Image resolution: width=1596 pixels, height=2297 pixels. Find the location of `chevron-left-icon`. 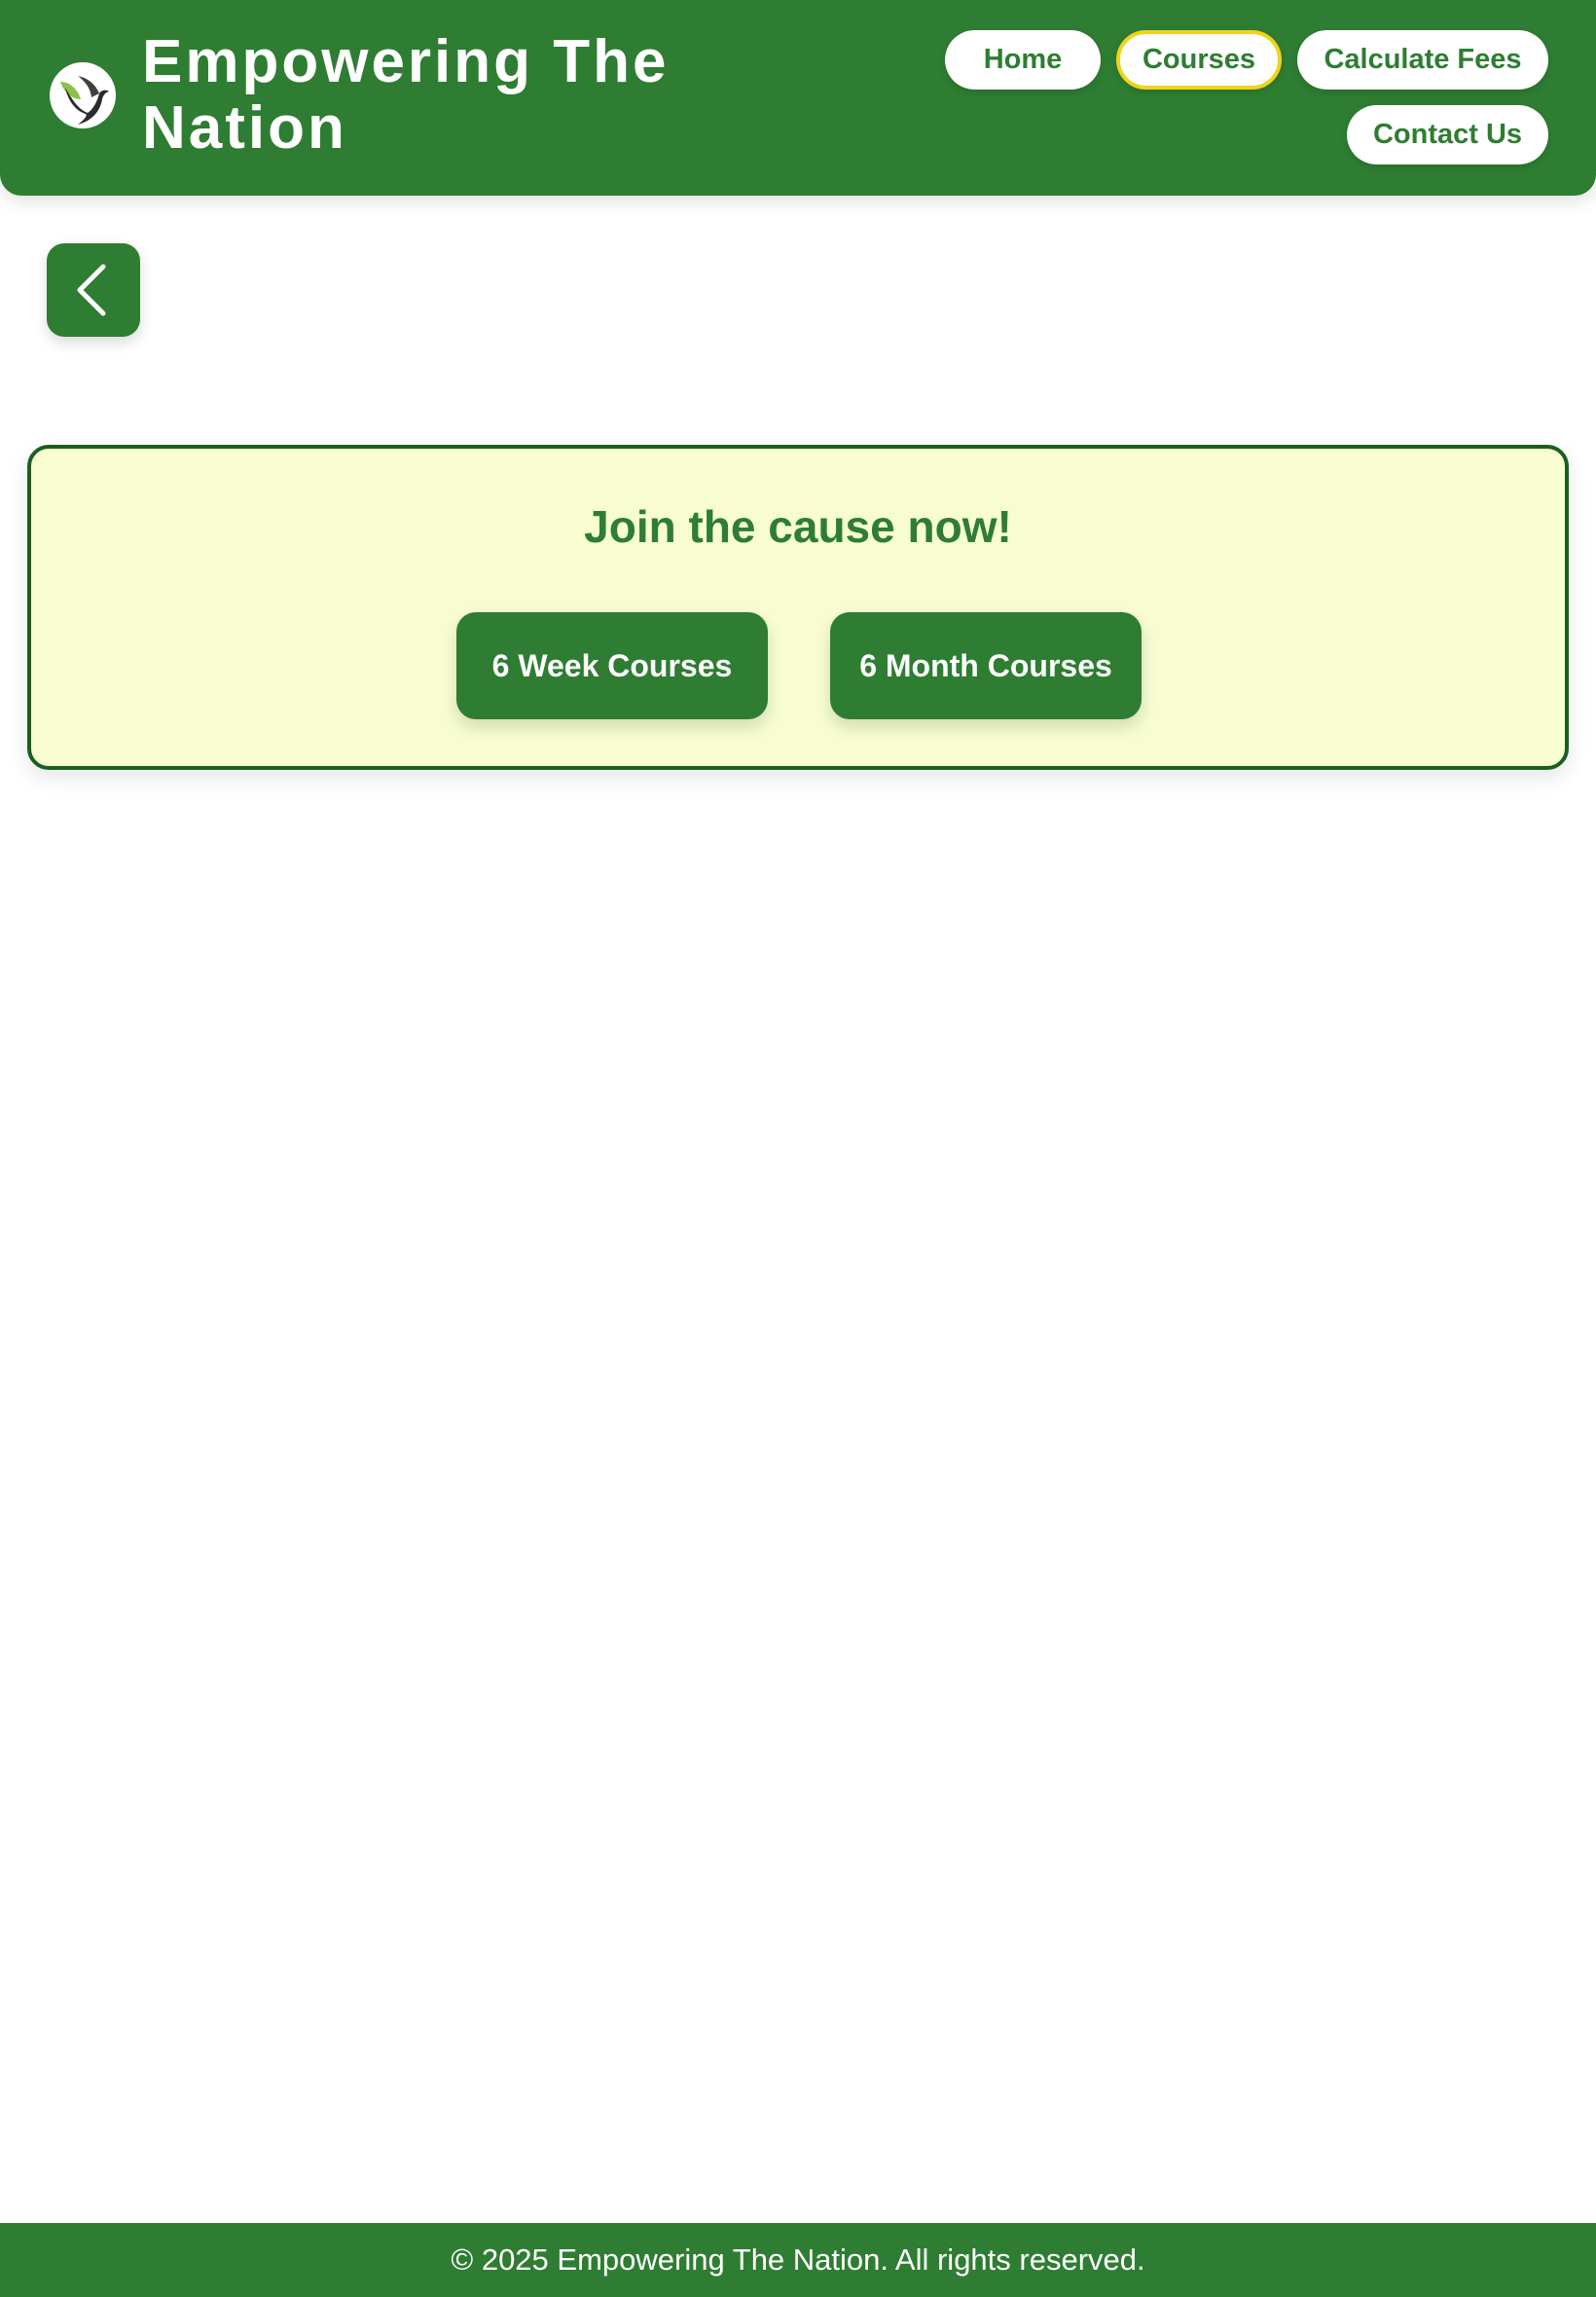

chevron-left-icon is located at coordinates (91, 290).